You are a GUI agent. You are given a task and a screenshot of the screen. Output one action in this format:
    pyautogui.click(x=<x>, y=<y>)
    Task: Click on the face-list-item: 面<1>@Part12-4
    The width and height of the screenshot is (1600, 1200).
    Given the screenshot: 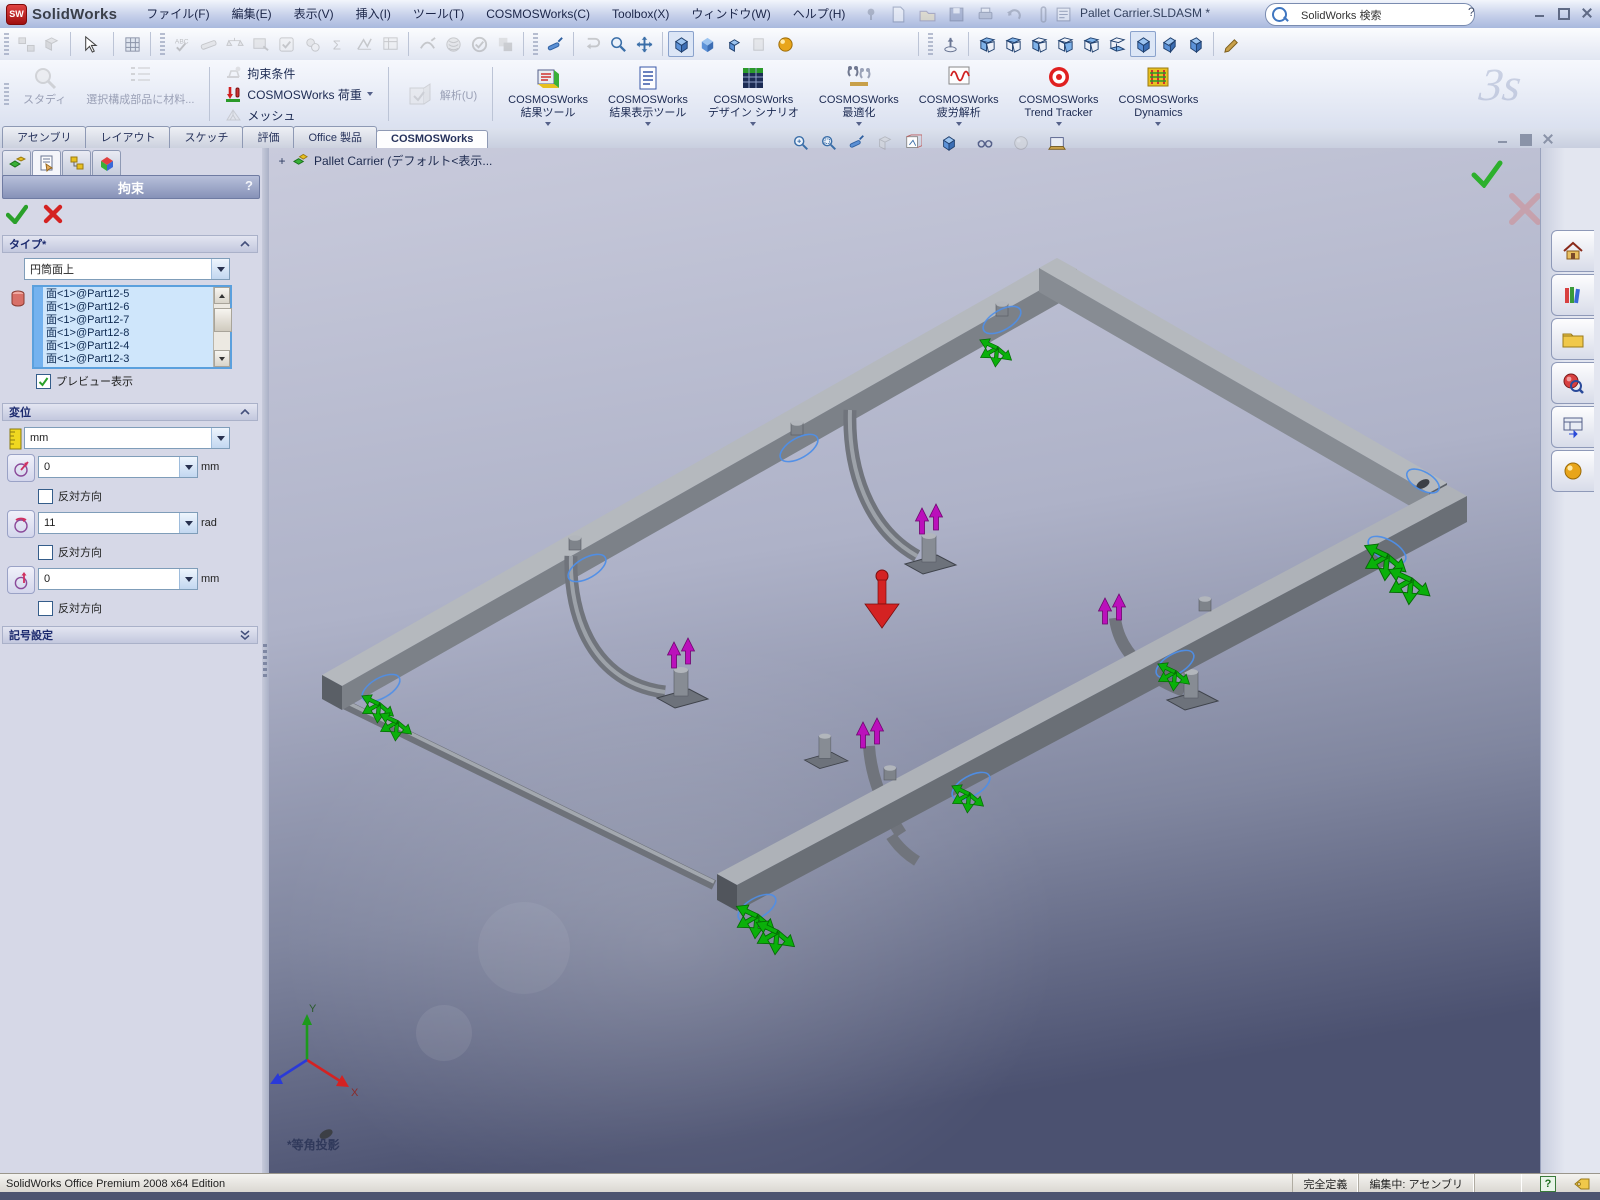 What is the action you would take?
    pyautogui.click(x=129, y=346)
    